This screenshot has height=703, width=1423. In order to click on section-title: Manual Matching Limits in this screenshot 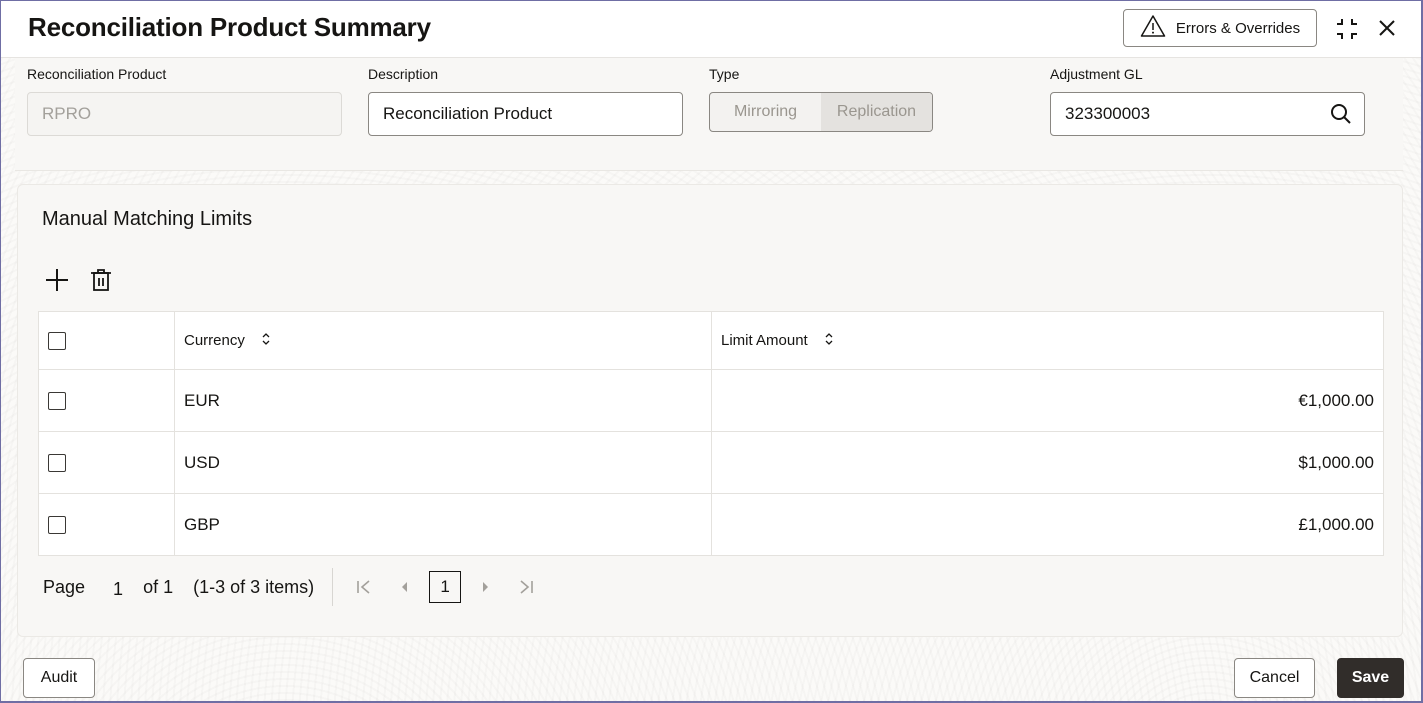, I will do `click(147, 219)`.